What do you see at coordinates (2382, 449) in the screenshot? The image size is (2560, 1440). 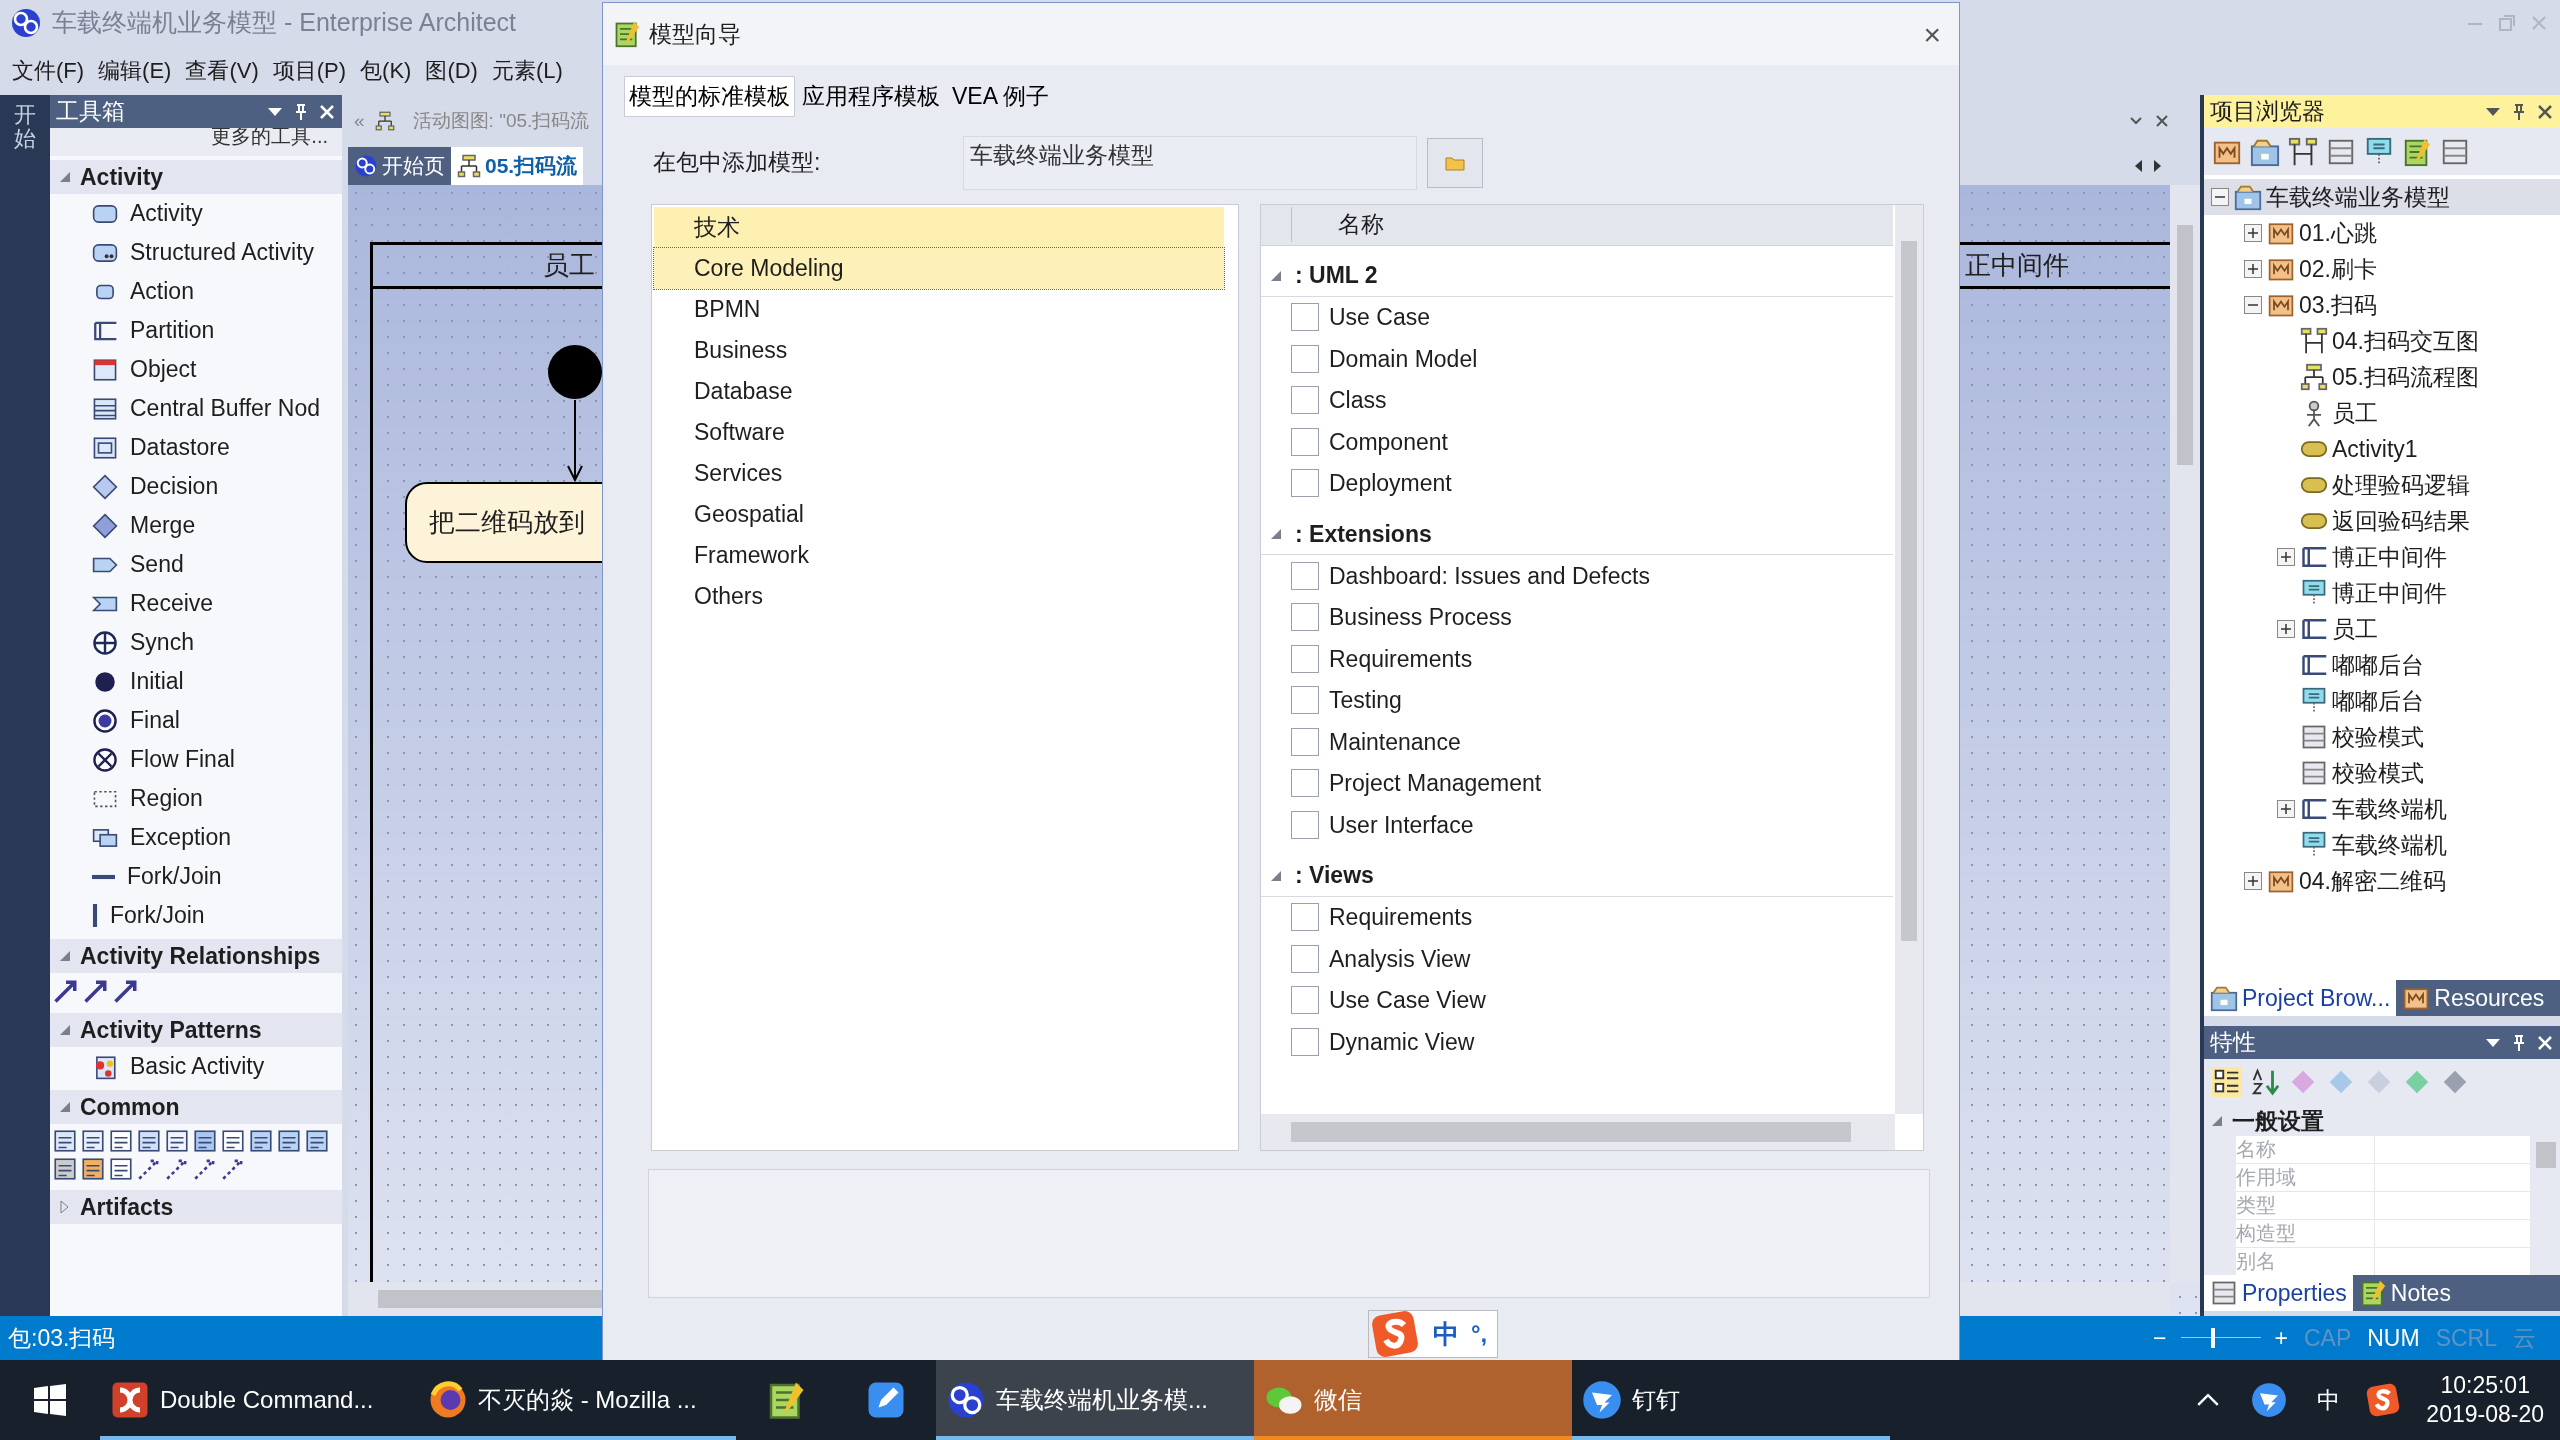 I see `tree-item: Activity1` at bounding box center [2382, 449].